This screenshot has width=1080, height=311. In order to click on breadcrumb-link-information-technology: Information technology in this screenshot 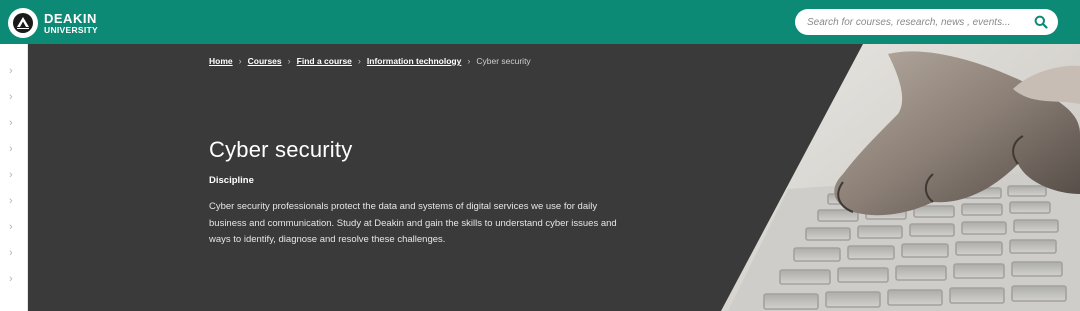, I will do `click(414, 61)`.